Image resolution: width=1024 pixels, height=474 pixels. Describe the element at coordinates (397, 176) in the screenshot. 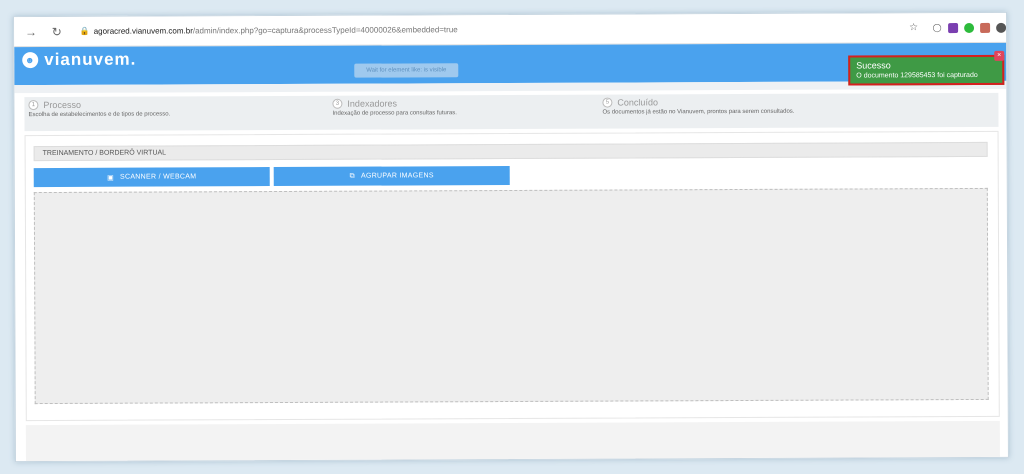

I see `agrupar-button-label: AGRUPAR IMAGENS` at that location.